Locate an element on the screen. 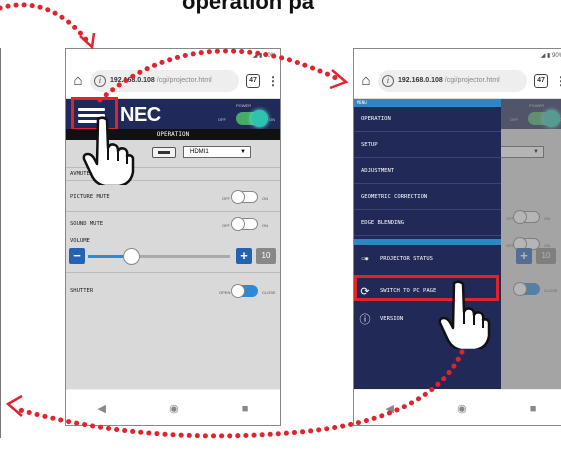 The image size is (561, 462). arrow-to-menu is located at coordinates (220, 75).